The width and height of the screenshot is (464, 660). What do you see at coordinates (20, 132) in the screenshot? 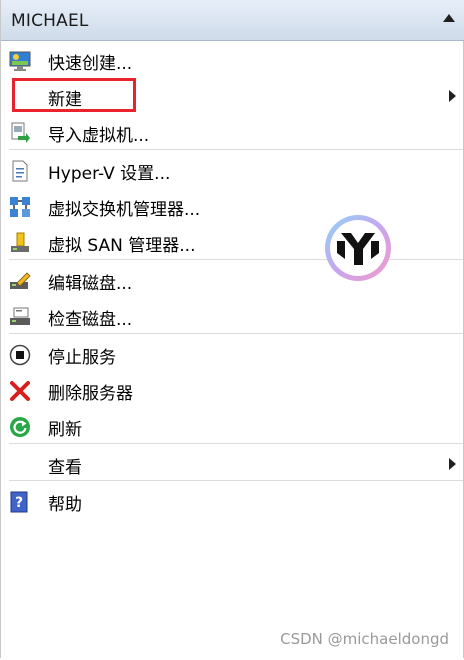
I see `import-vm-icon` at bounding box center [20, 132].